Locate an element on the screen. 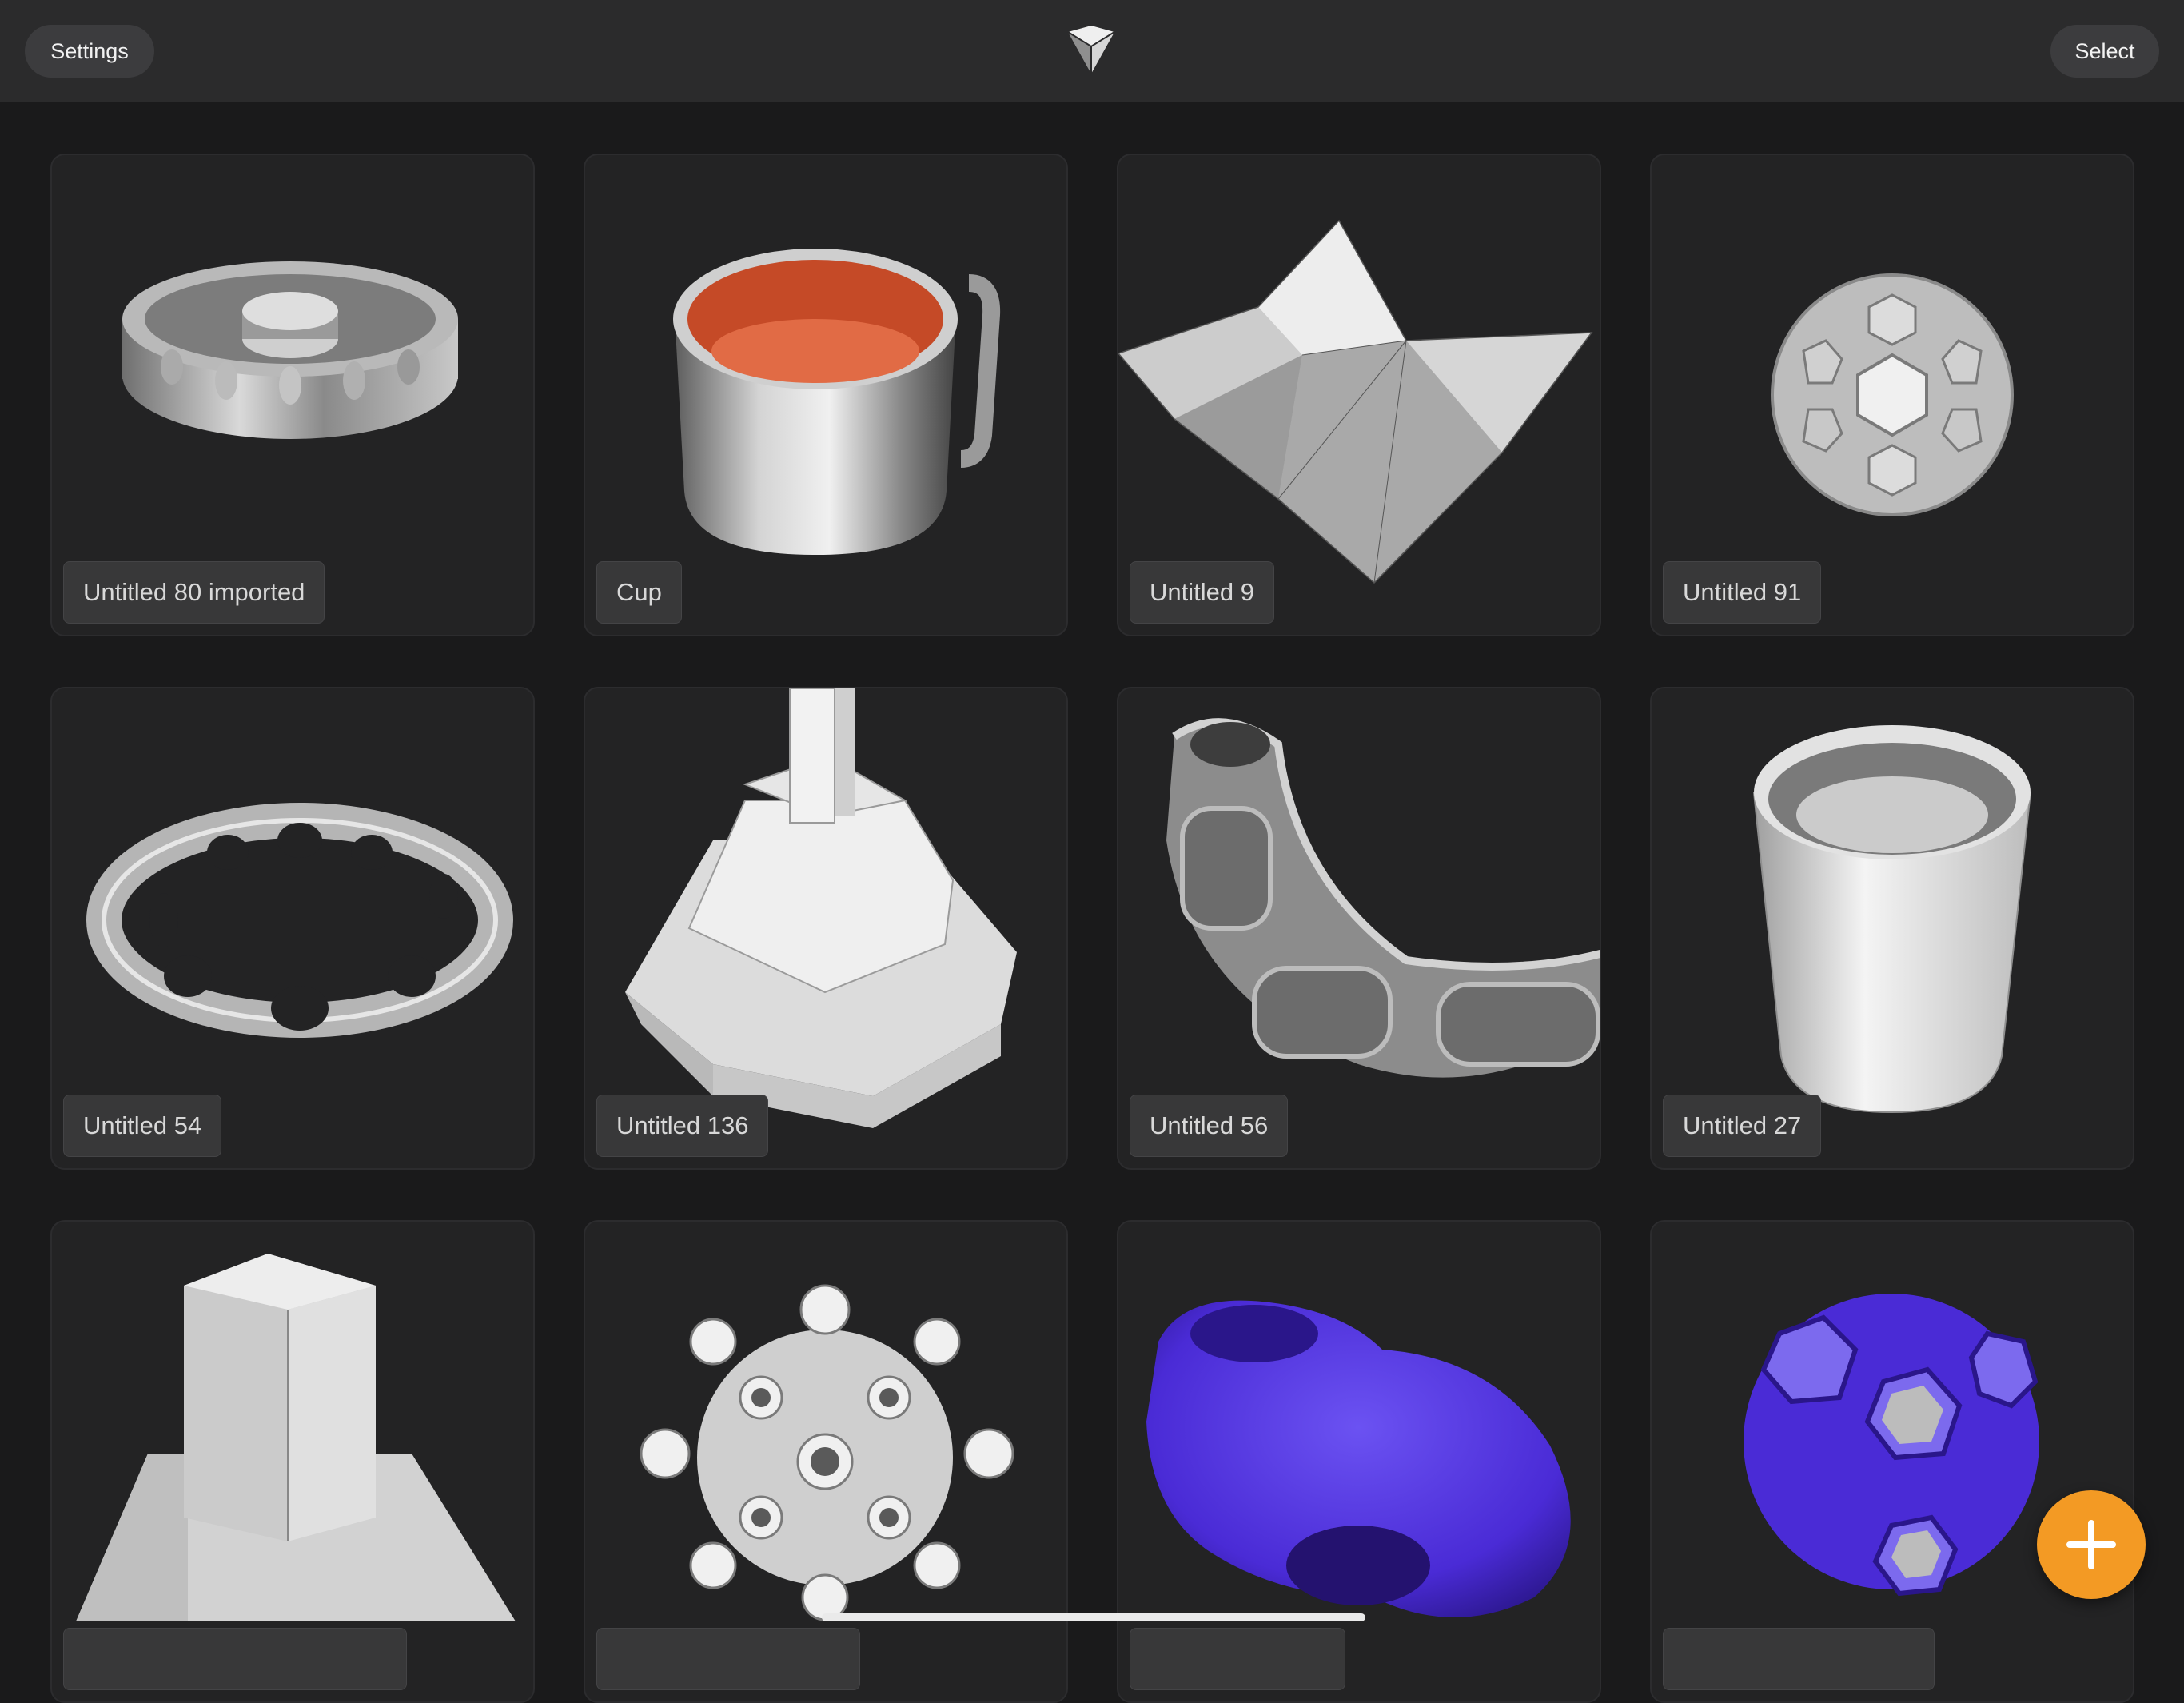  project-title: Untitled 9 is located at coordinates (1202, 592).